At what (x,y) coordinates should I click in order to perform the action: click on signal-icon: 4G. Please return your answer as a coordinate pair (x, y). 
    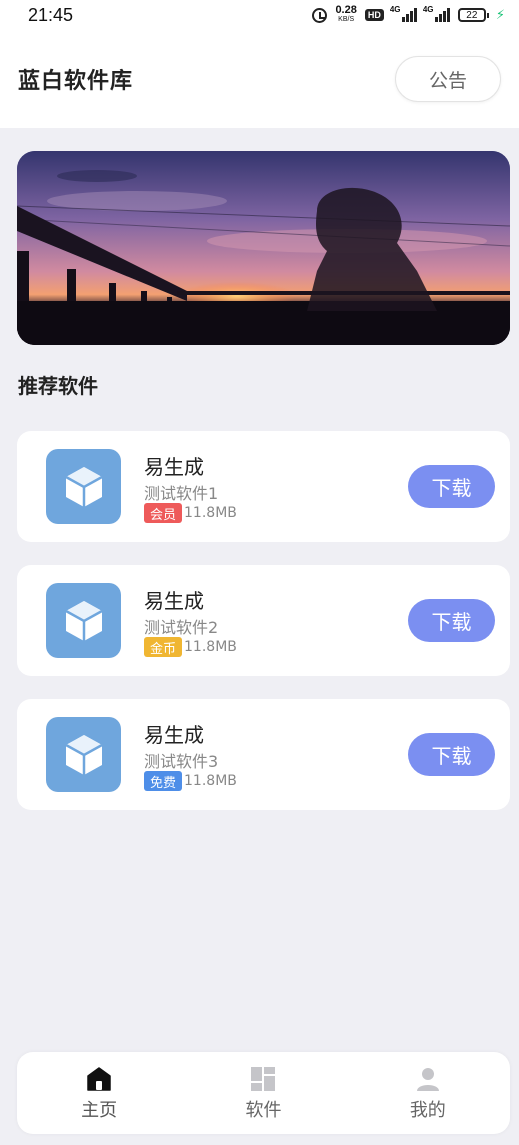
    Looking at the image, I should click on (403, 13).